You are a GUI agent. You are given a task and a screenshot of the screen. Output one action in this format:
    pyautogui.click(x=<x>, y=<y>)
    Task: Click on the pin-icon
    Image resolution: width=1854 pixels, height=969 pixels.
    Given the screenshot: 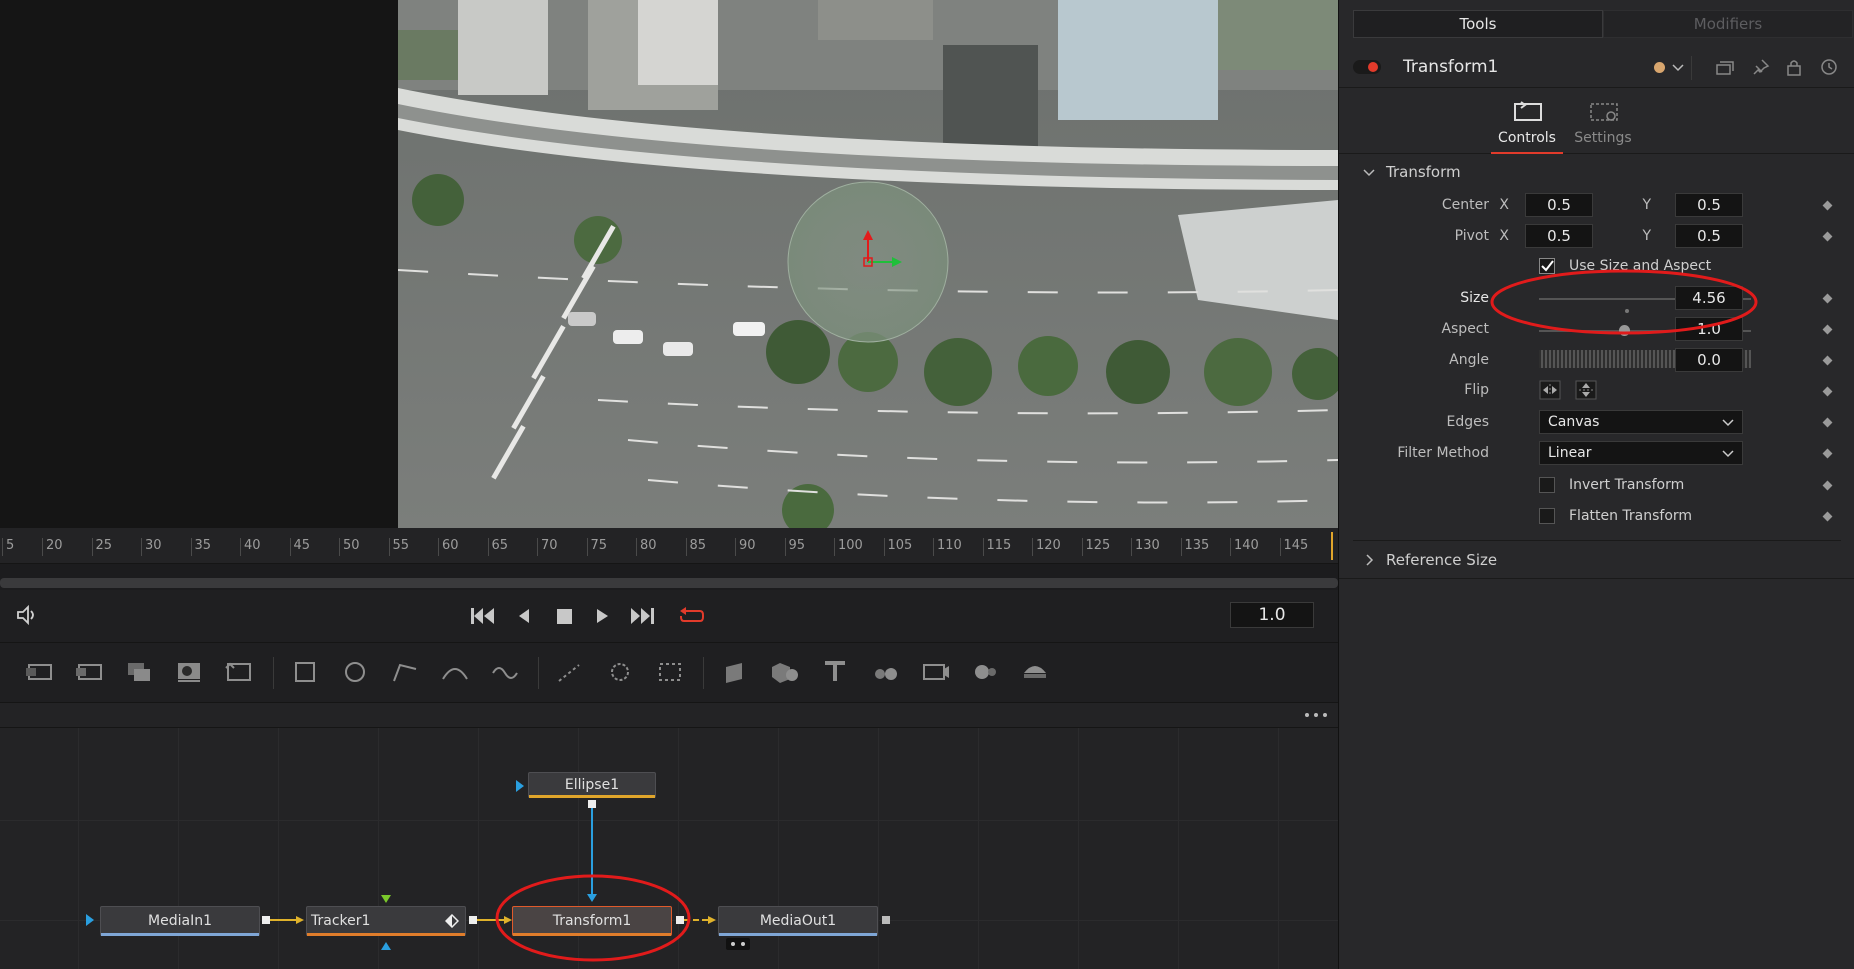 What is the action you would take?
    pyautogui.click(x=1761, y=67)
    